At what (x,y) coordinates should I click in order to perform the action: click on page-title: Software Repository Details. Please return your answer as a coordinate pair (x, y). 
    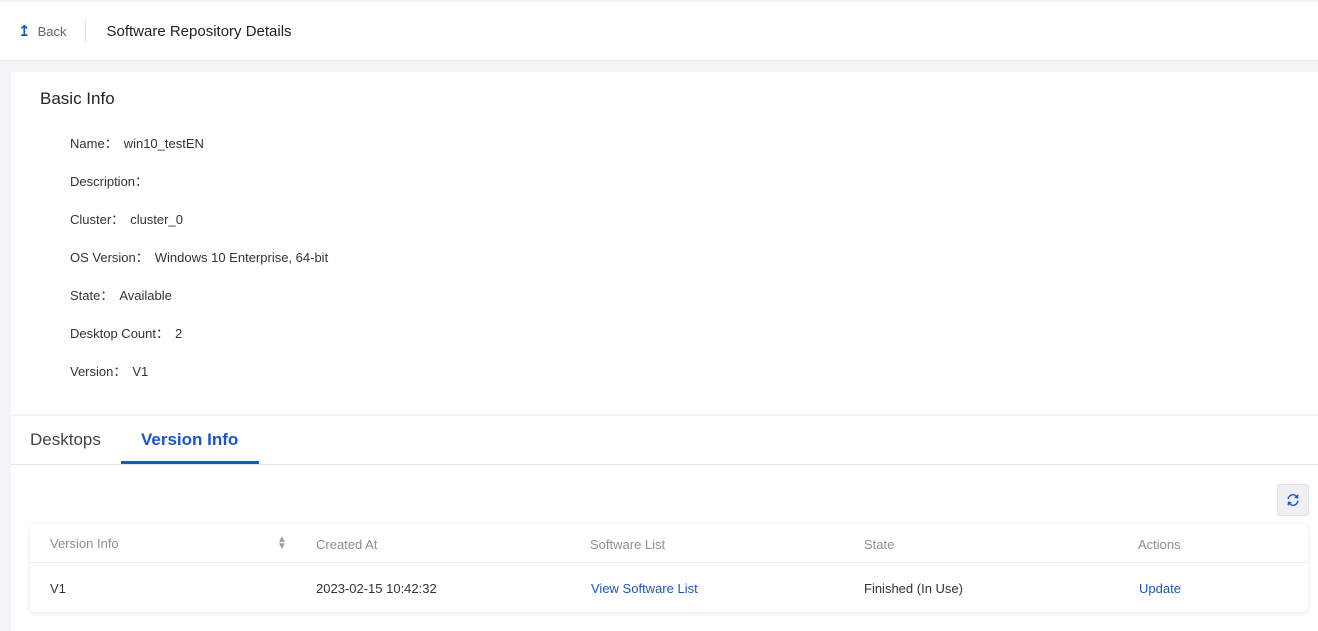
    Looking at the image, I should click on (199, 31).